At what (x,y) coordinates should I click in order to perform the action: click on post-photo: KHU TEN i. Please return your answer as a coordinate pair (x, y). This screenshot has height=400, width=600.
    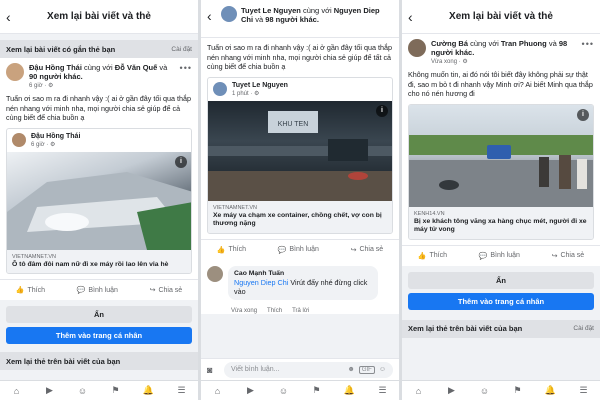
    Looking at the image, I should click on (300, 150).